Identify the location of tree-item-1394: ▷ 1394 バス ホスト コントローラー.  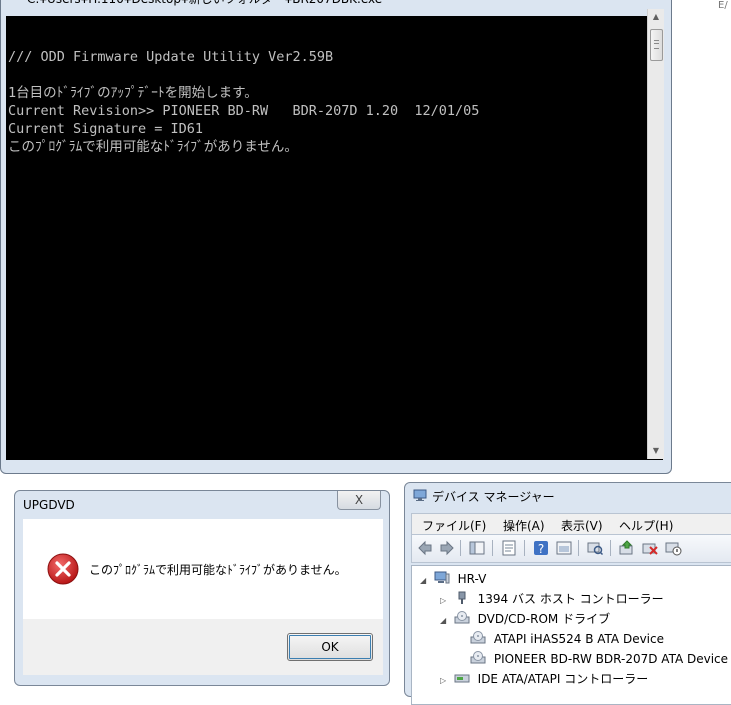
(552, 599).